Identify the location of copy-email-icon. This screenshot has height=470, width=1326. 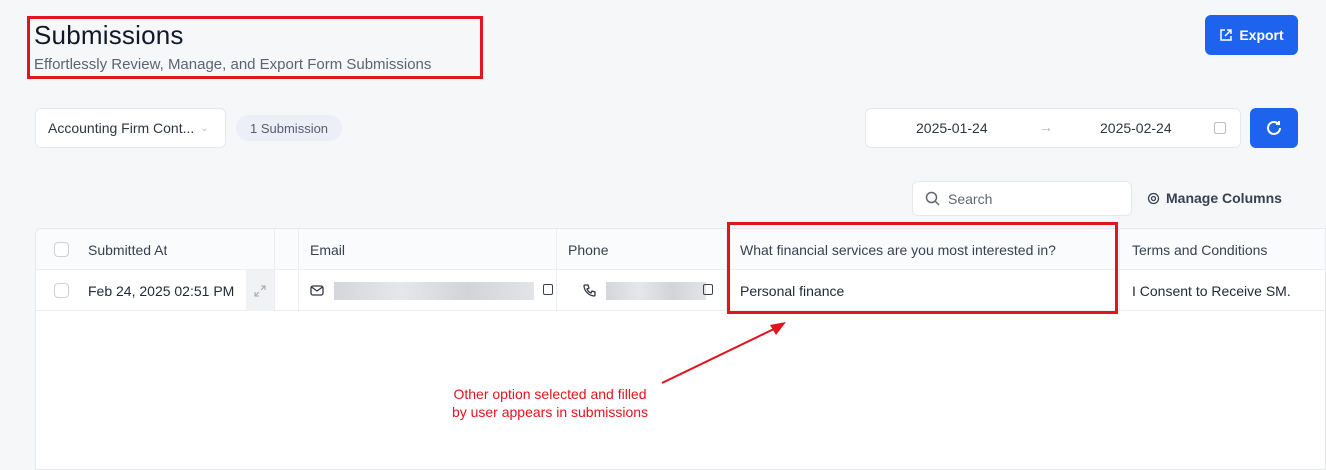
(548, 289).